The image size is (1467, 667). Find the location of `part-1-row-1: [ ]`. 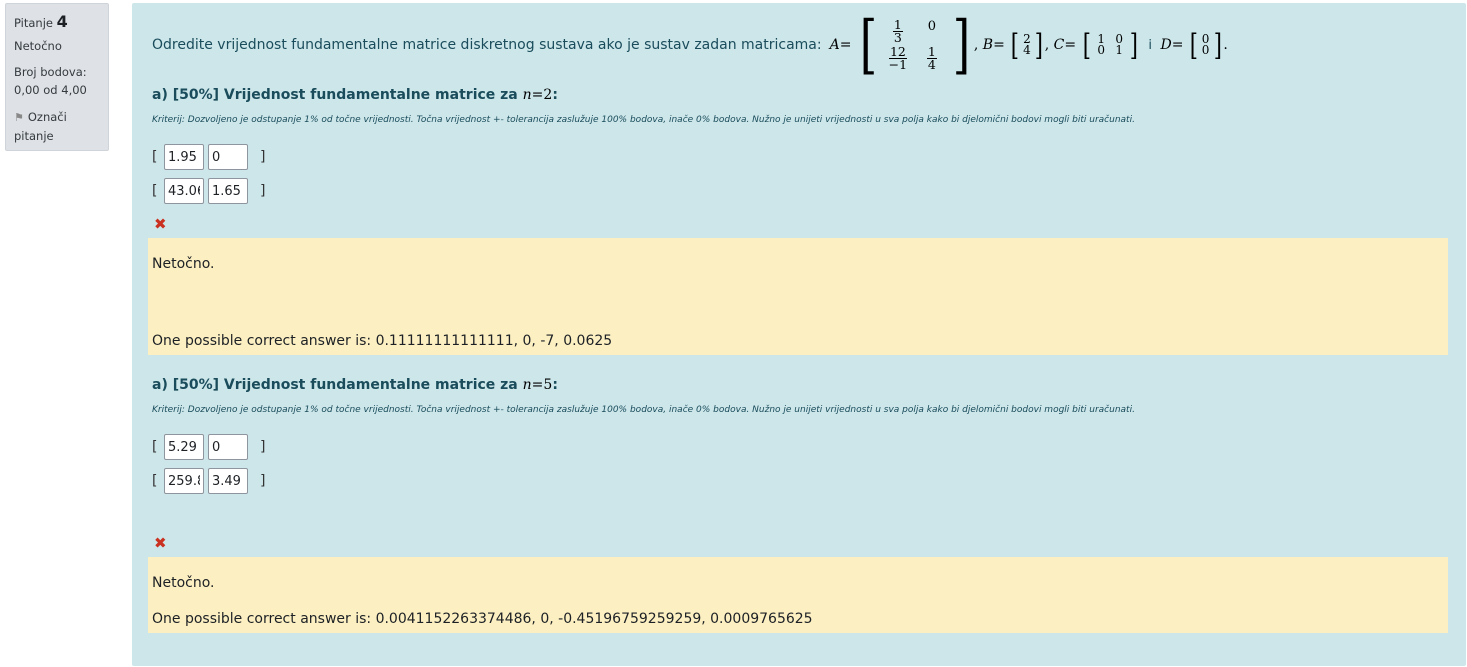

part-1-row-1: [ ] is located at coordinates (212, 157).